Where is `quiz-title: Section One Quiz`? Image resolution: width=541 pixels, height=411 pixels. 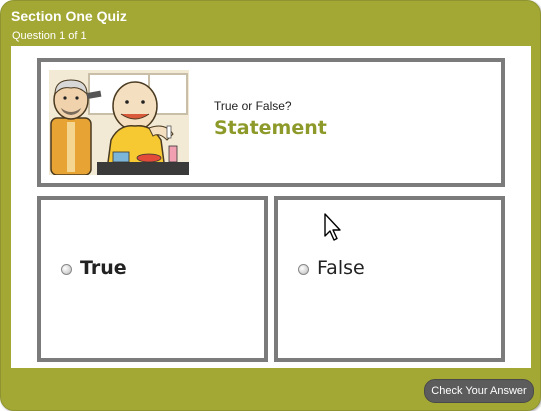
quiz-title: Section One Quiz is located at coordinates (69, 16).